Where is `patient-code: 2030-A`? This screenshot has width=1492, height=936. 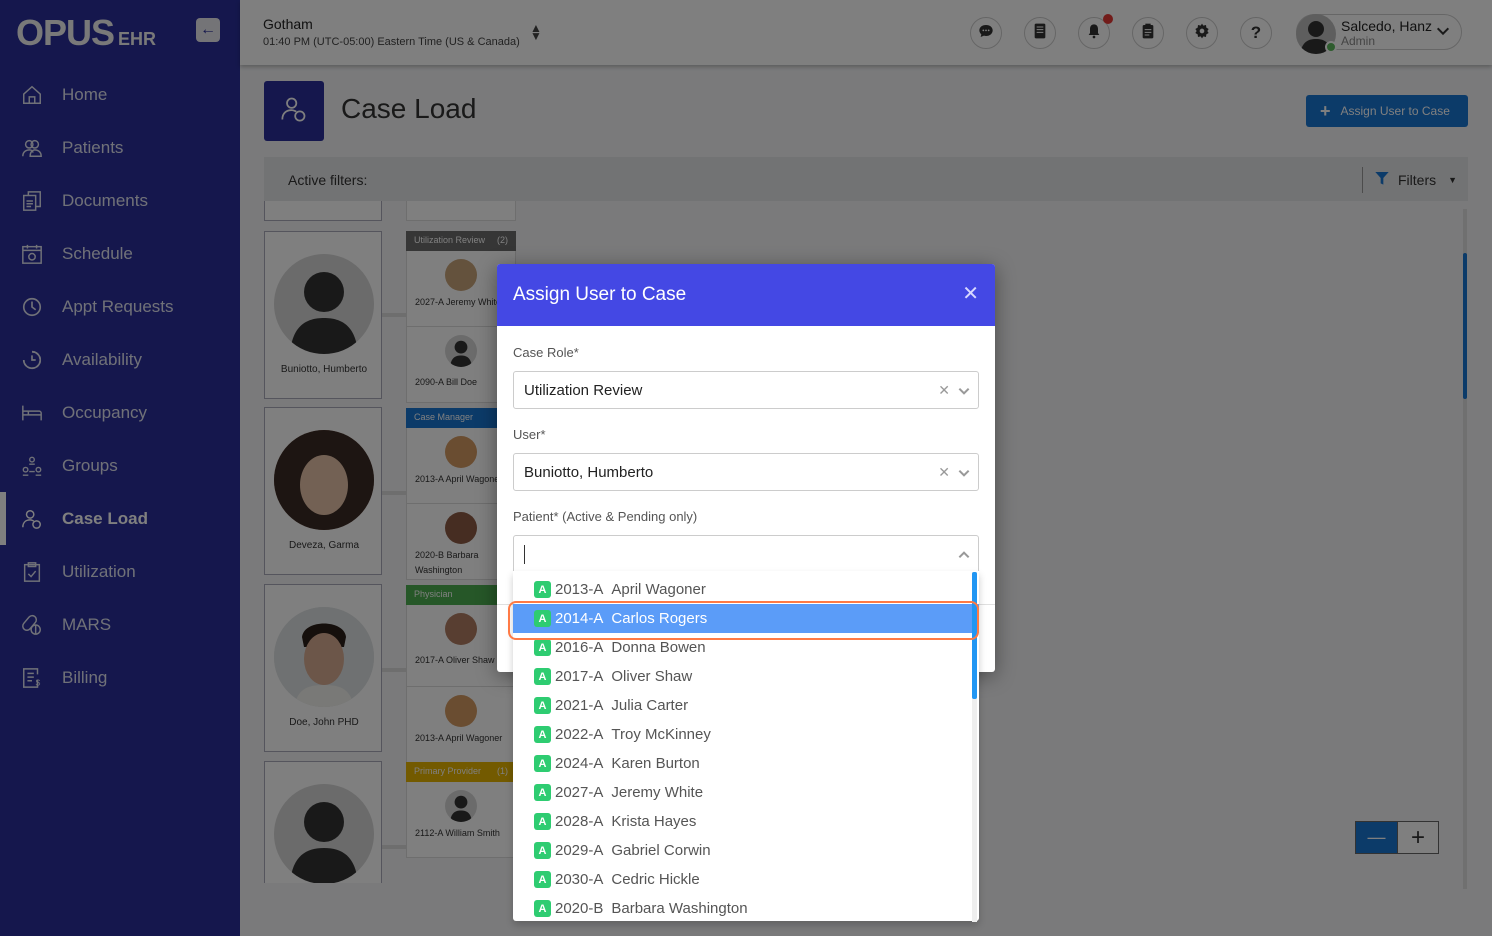
patient-code: 2030-A is located at coordinates (579, 879).